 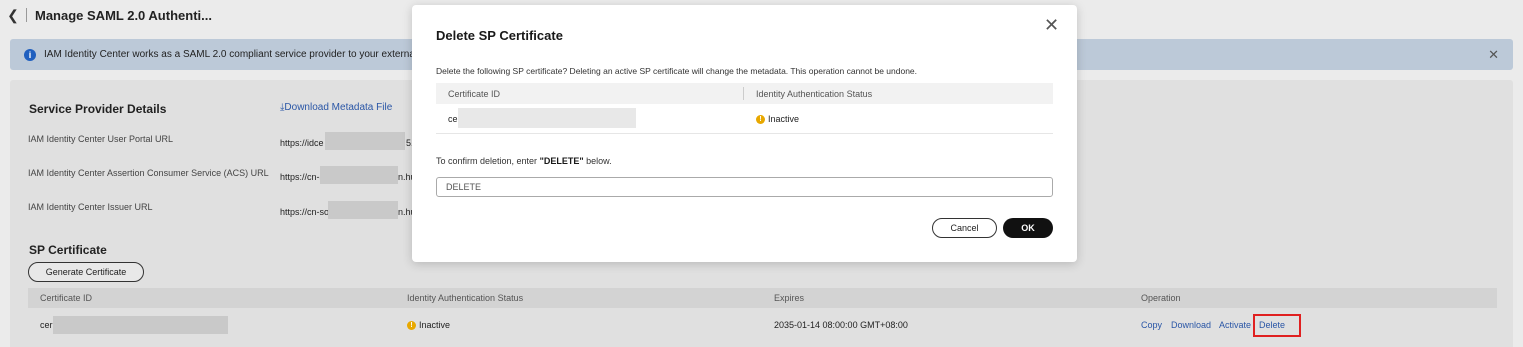 What do you see at coordinates (68, 250) in the screenshot?
I see `sp-certificate-title: SP Certificate` at bounding box center [68, 250].